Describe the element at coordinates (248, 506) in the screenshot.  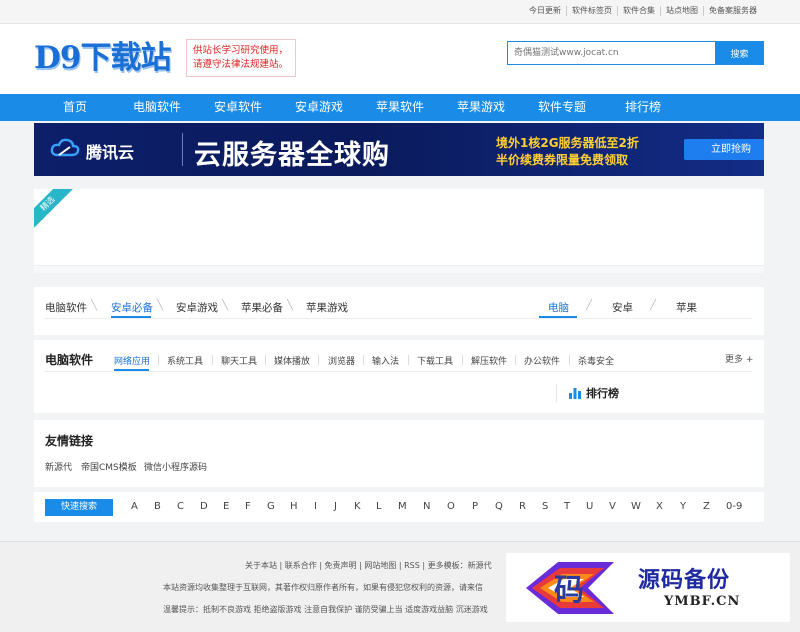
I see `letter-link: F` at that location.